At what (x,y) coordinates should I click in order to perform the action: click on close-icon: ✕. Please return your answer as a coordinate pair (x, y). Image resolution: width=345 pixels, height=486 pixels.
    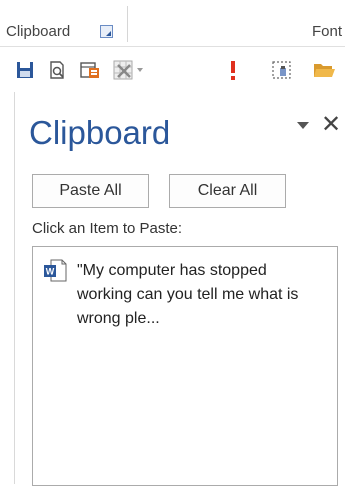
    Looking at the image, I should click on (331, 124).